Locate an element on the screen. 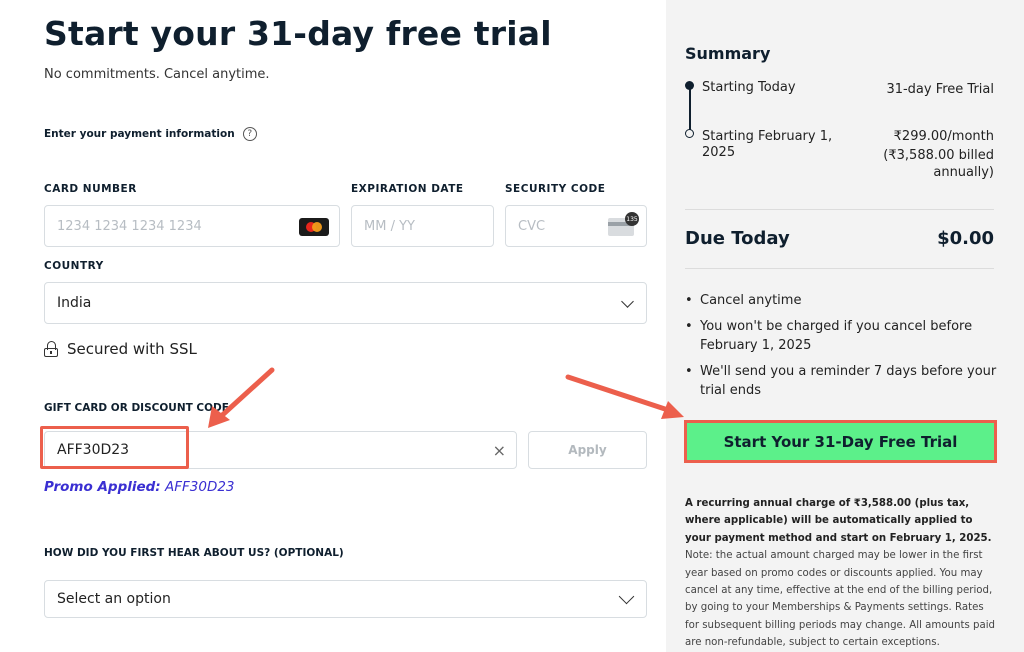  billing-label-line2: 2025 is located at coordinates (719, 153).